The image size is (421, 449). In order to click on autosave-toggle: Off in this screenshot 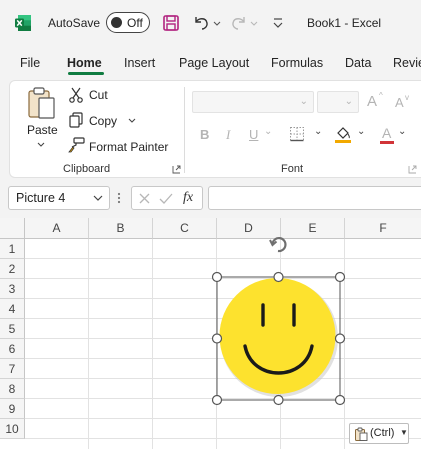, I will do `click(128, 22)`.